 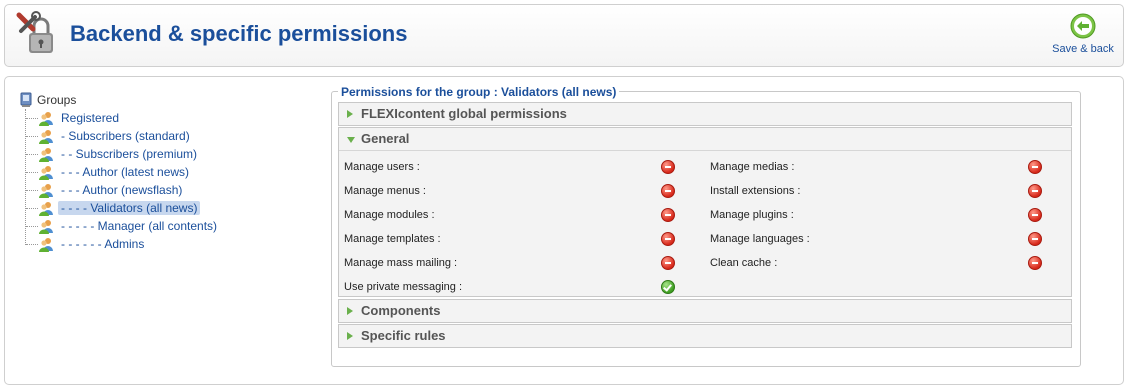 What do you see at coordinates (239, 33) in the screenshot?
I see `page-title: Backend & specific permissions` at bounding box center [239, 33].